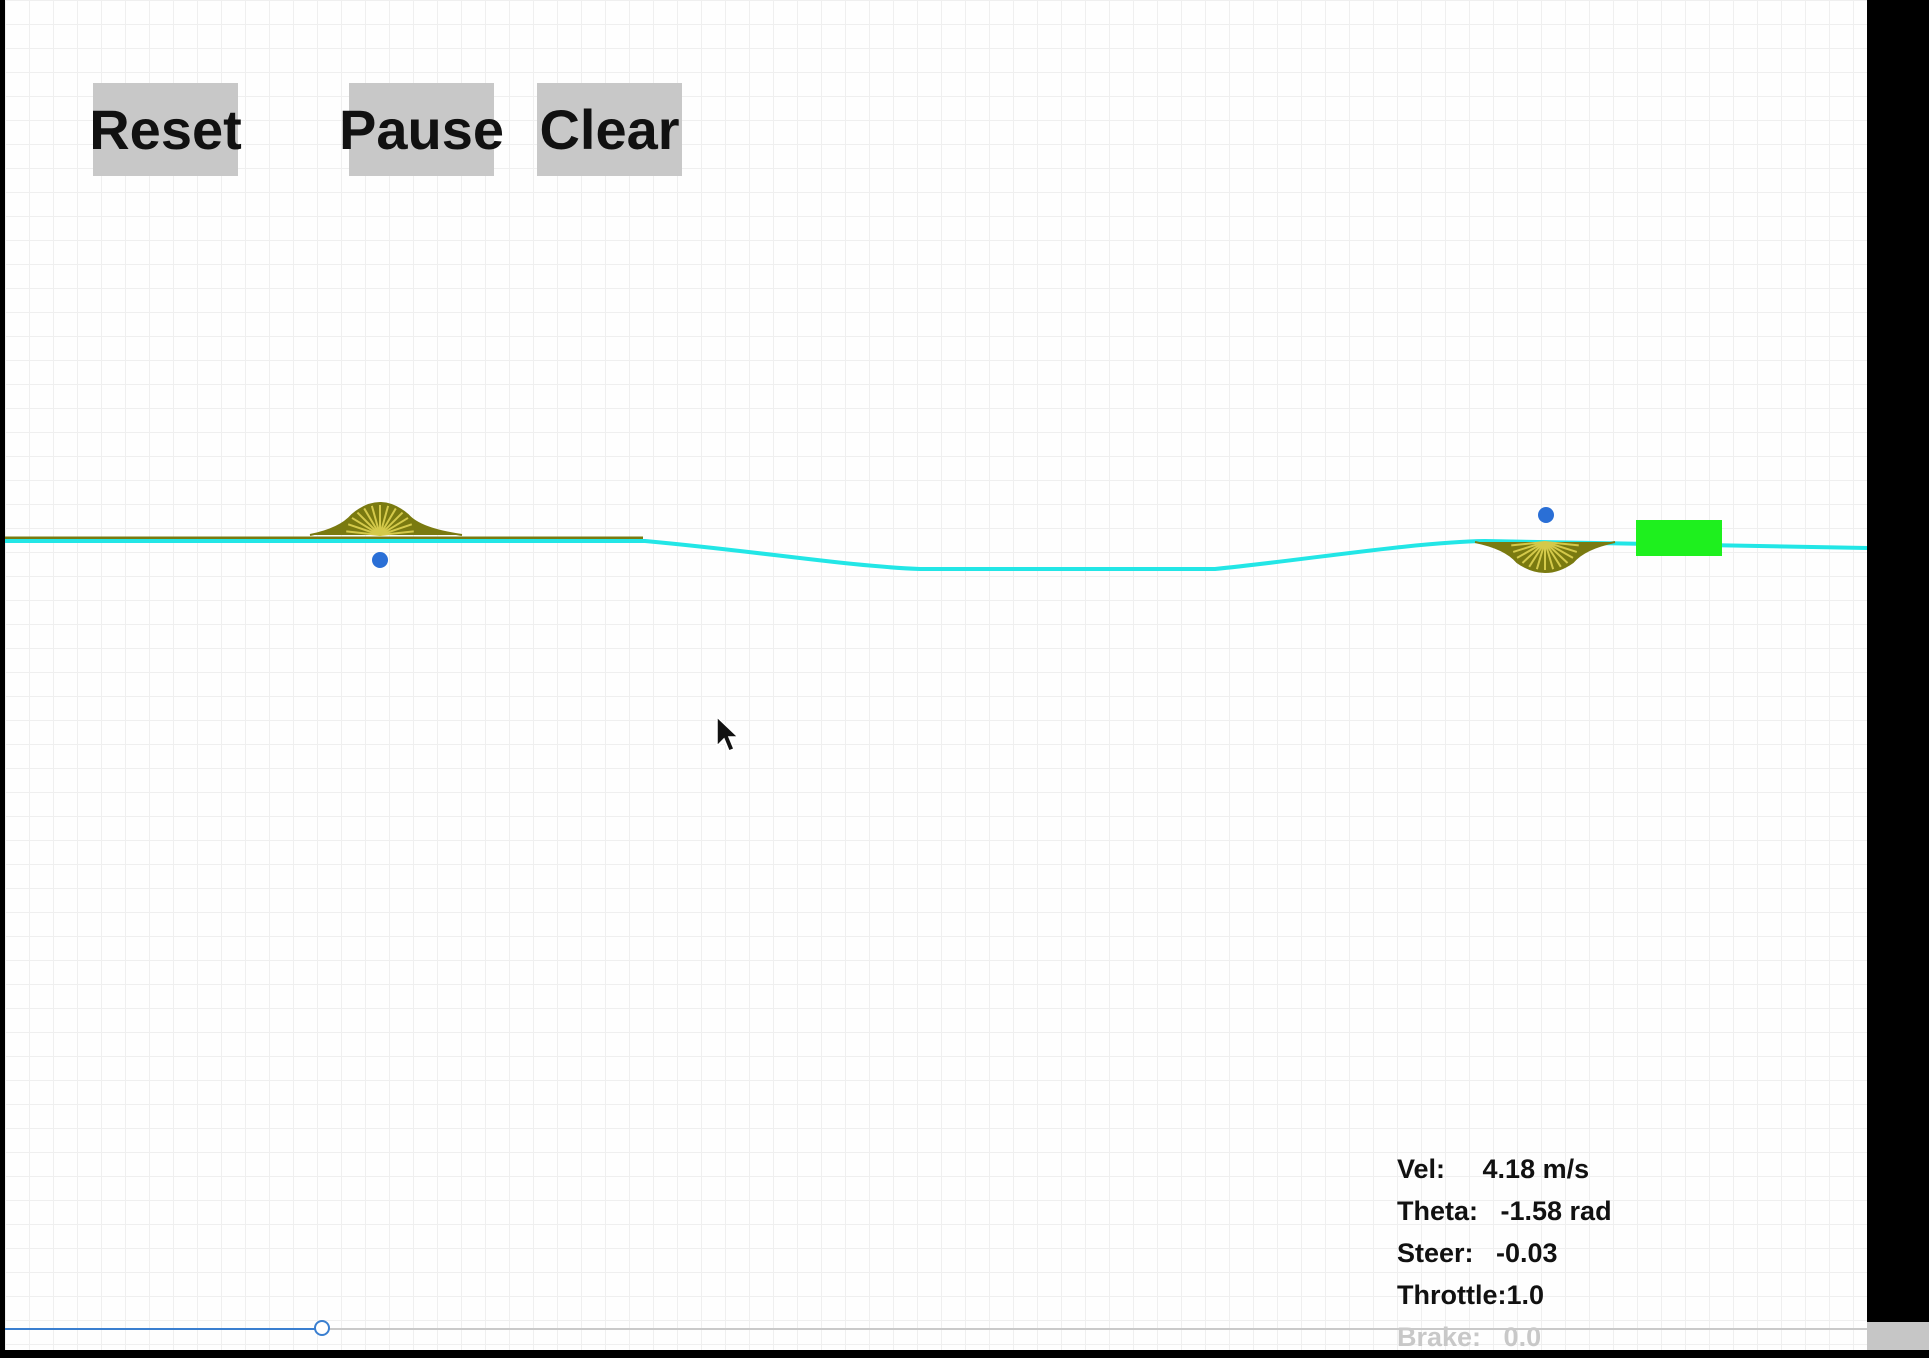 This screenshot has height=1358, width=1929. What do you see at coordinates (1546, 515) in the screenshot?
I see `target-marker` at bounding box center [1546, 515].